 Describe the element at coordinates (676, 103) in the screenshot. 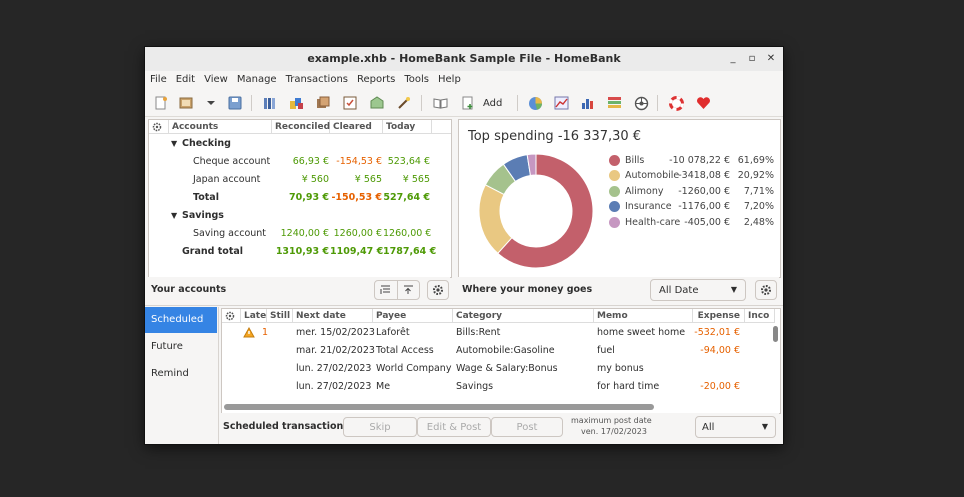

I see `help-lifebuoy-icon` at that location.